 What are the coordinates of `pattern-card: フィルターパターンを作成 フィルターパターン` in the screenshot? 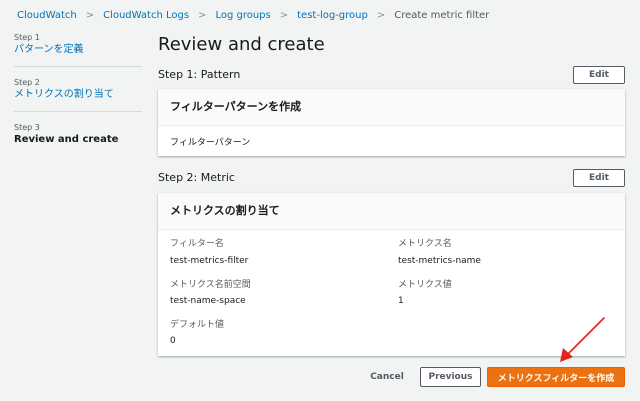 It's located at (391, 122).